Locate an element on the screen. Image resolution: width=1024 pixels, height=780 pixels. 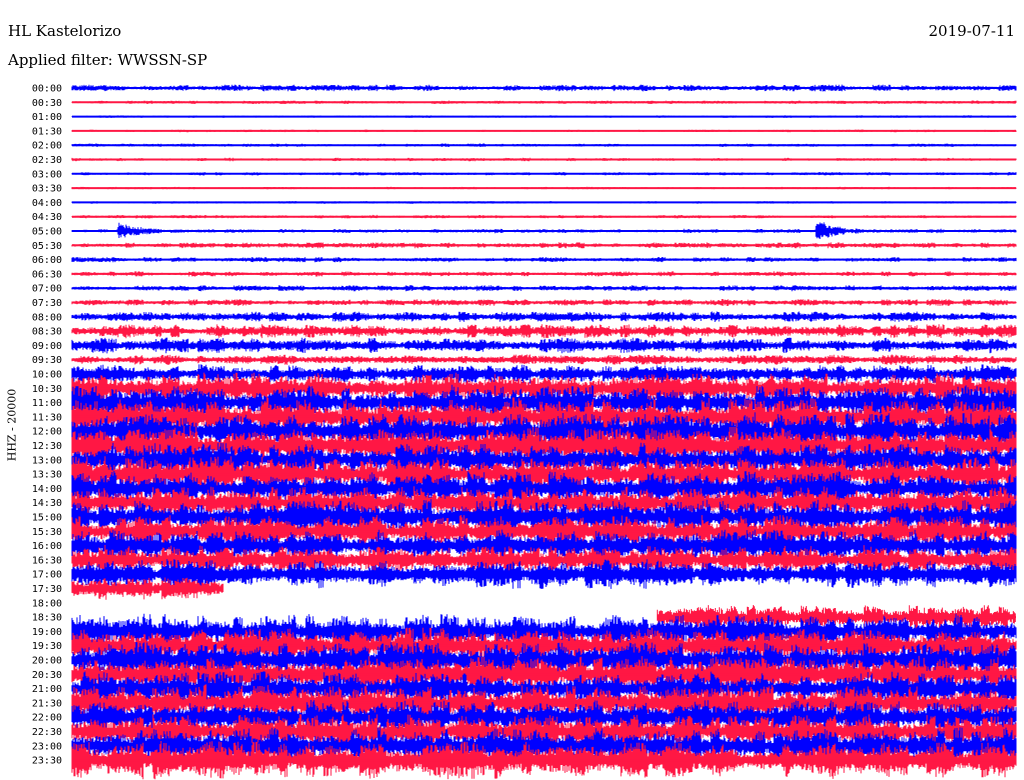
time-tick-label: 00:00 is located at coordinates (47, 89).